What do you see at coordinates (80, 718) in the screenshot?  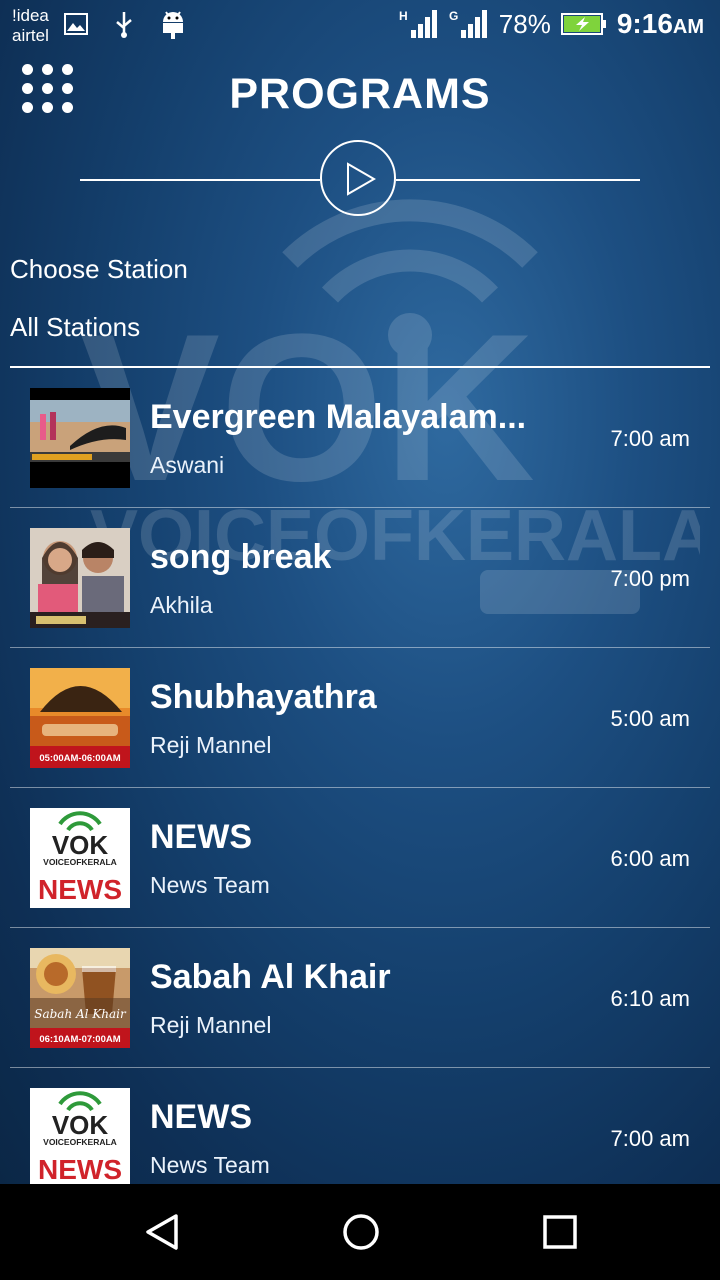 I see `program-thumbnail: 05:00AM-06:00AM` at bounding box center [80, 718].